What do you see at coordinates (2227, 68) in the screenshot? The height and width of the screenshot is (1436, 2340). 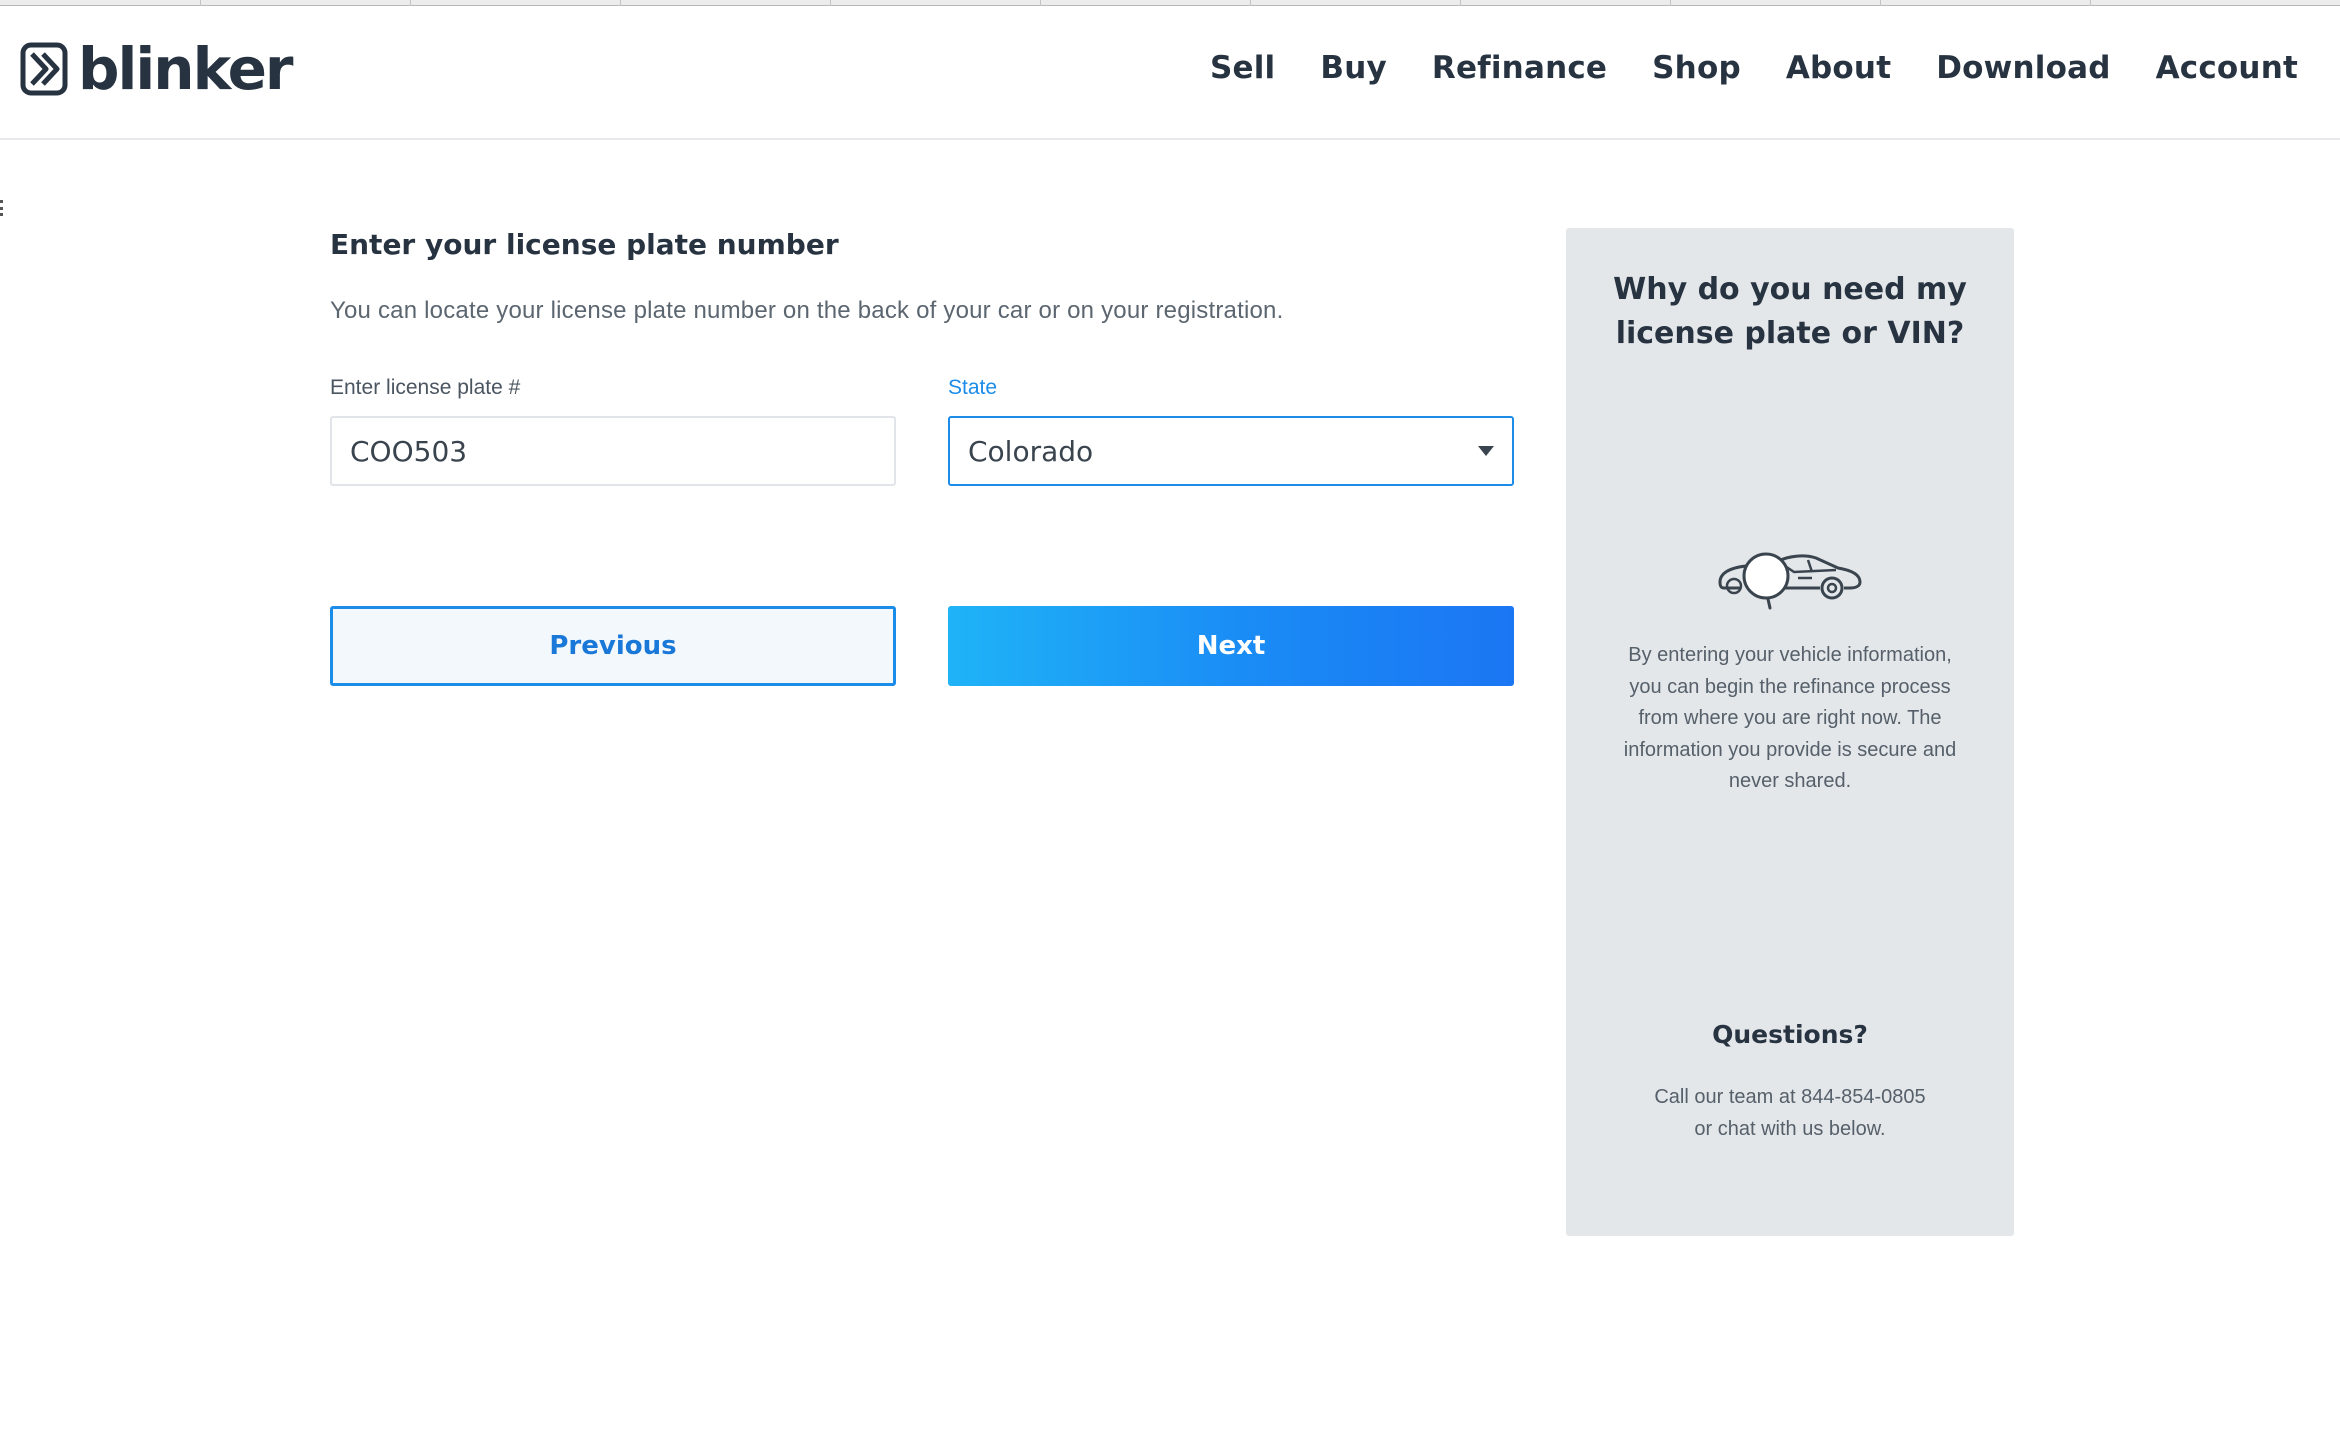 I see `nav-account: Account` at bounding box center [2227, 68].